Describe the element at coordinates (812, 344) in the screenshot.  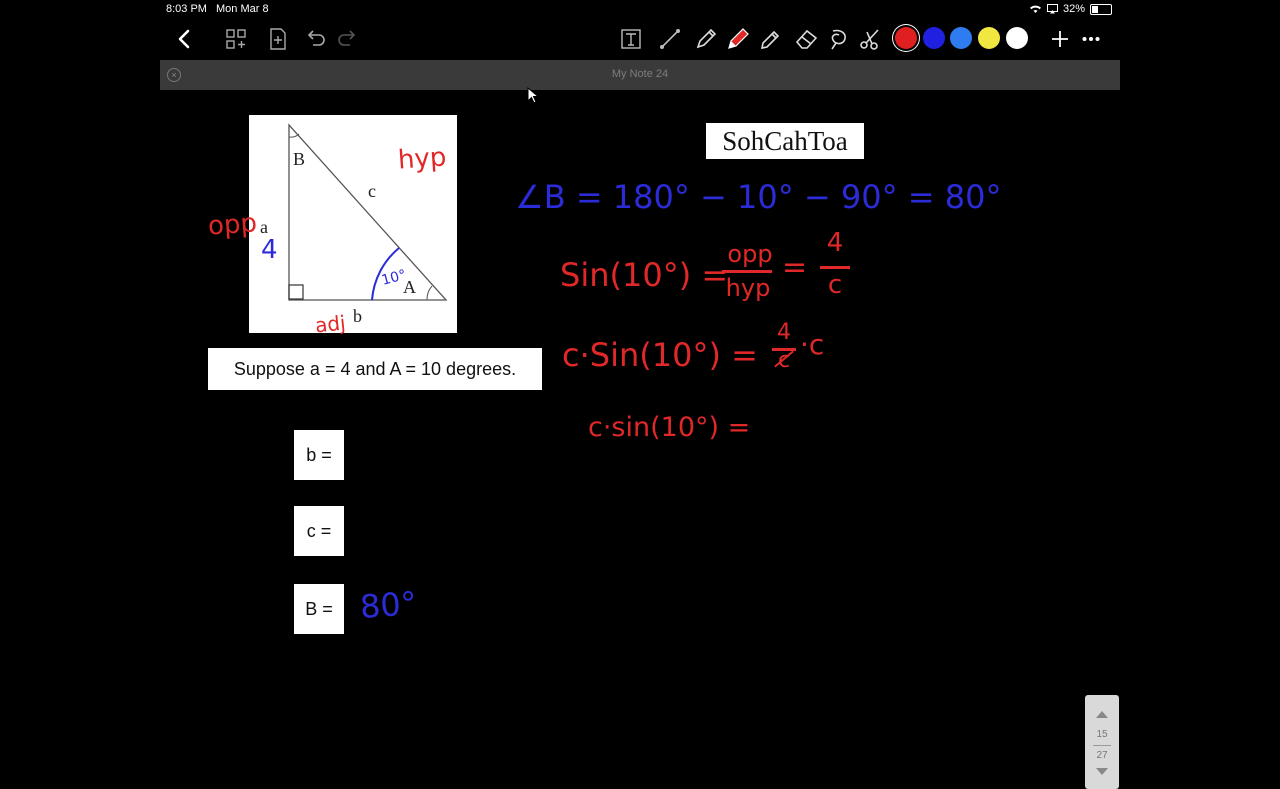
I see `ink-times-c: ·c` at that location.